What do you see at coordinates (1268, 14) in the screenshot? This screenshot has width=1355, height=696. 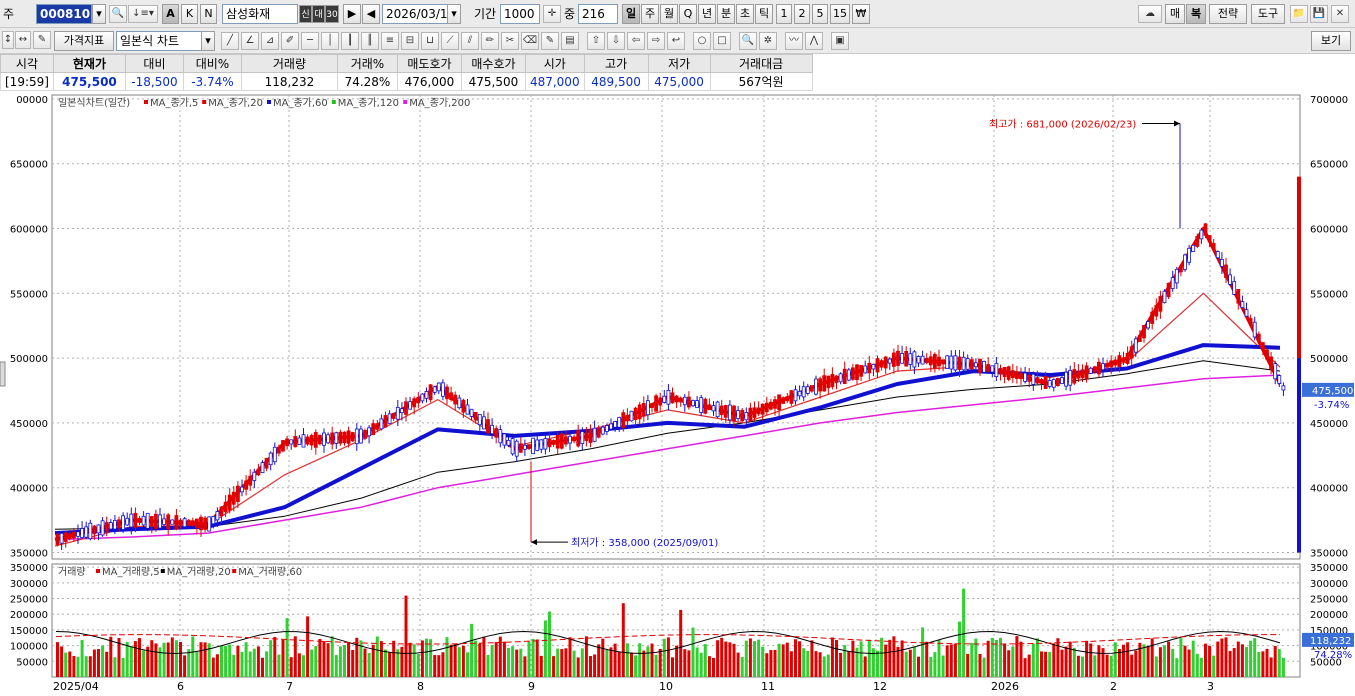 I see `tools-button: 도구` at bounding box center [1268, 14].